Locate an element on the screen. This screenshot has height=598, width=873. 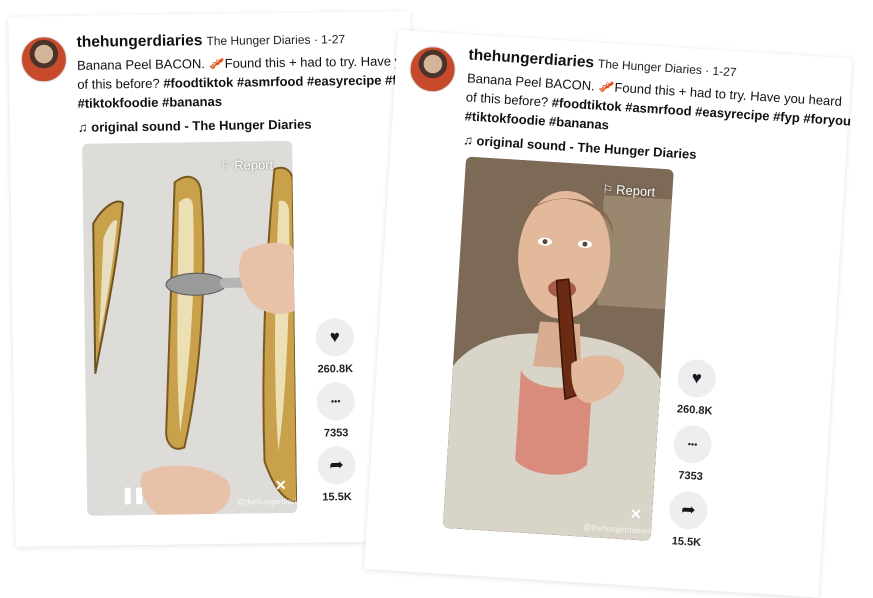
pause-icon: ❚❚ is located at coordinates (132, 495).